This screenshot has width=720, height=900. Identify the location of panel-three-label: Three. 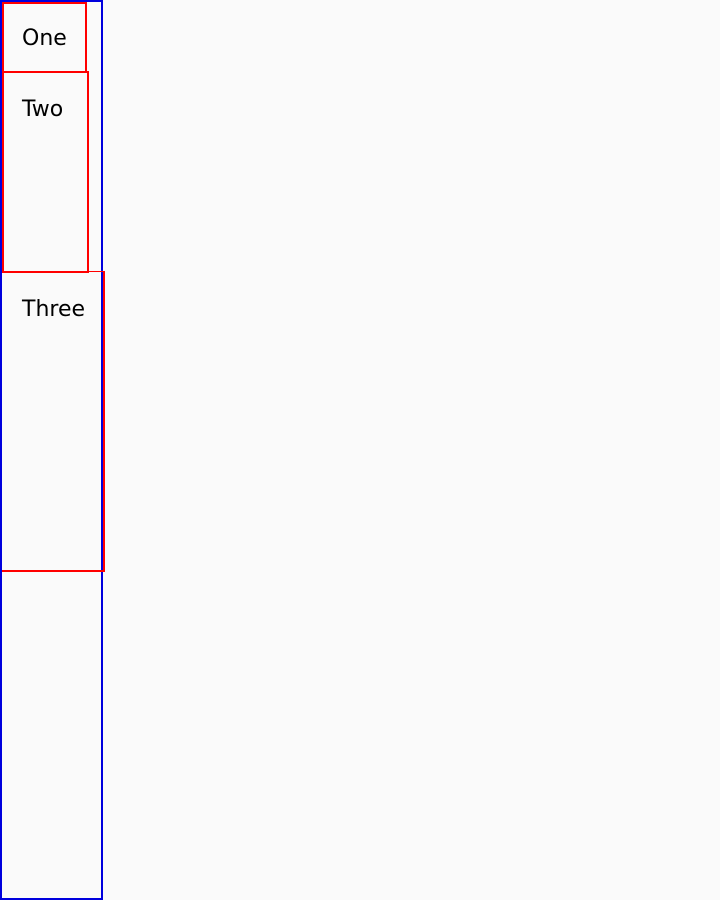
(54, 309).